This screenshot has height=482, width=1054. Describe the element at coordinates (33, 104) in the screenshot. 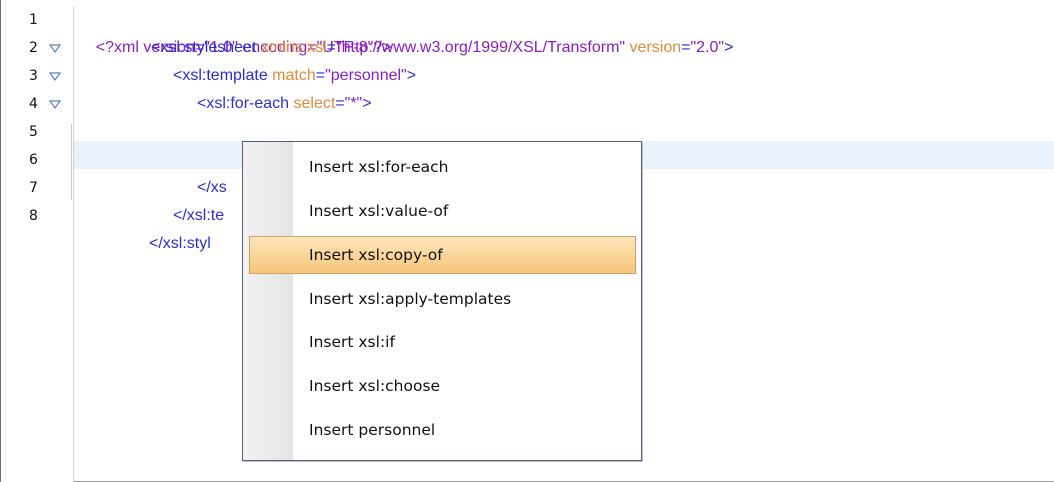

I see `line-number-text: 4` at that location.